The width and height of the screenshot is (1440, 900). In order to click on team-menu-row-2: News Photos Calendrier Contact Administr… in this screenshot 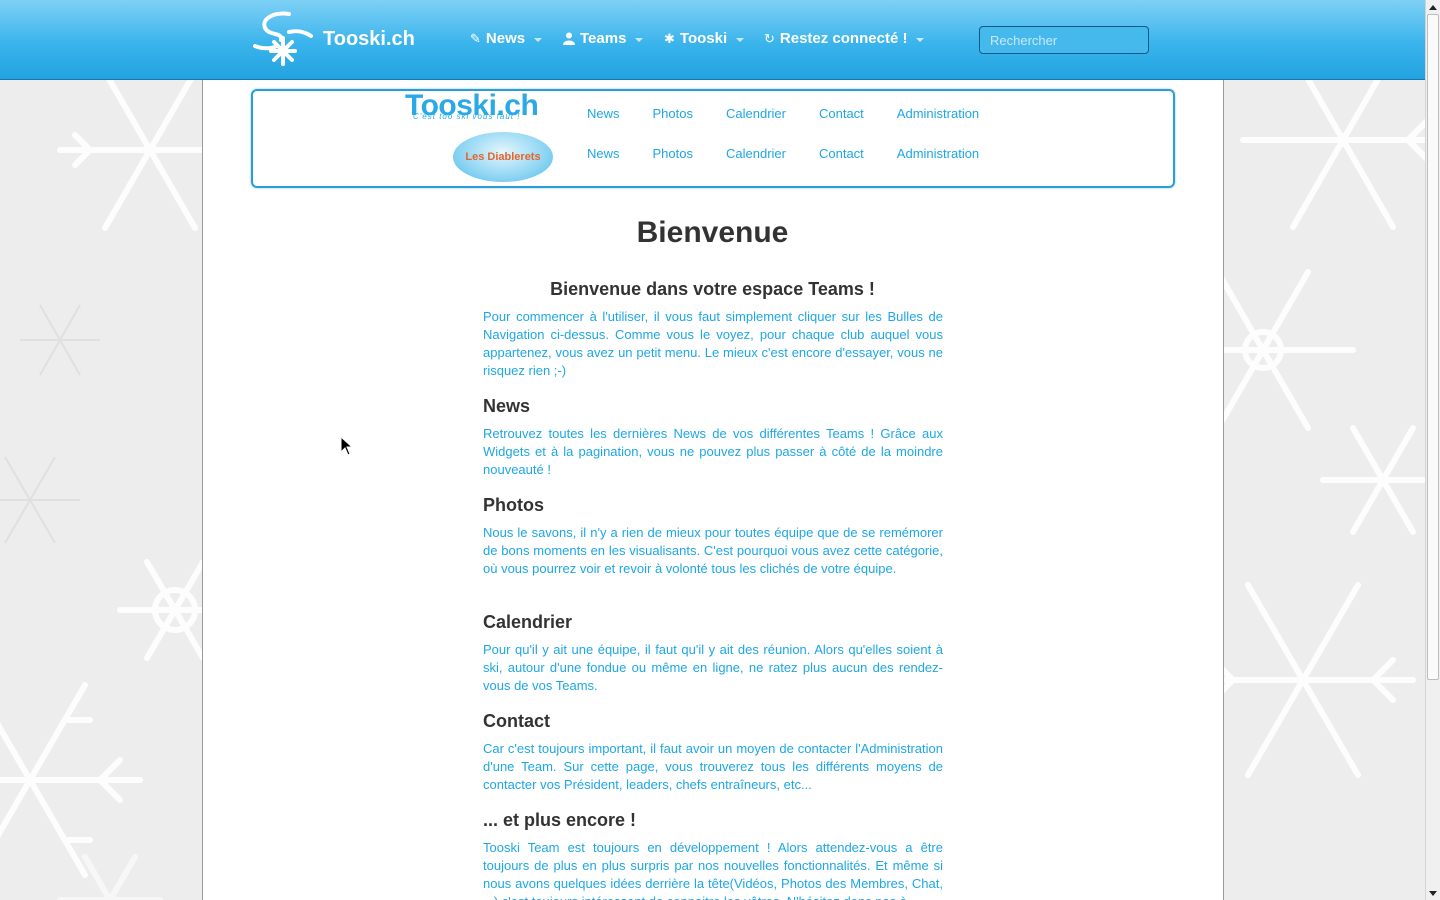, I will do `click(783, 153)`.